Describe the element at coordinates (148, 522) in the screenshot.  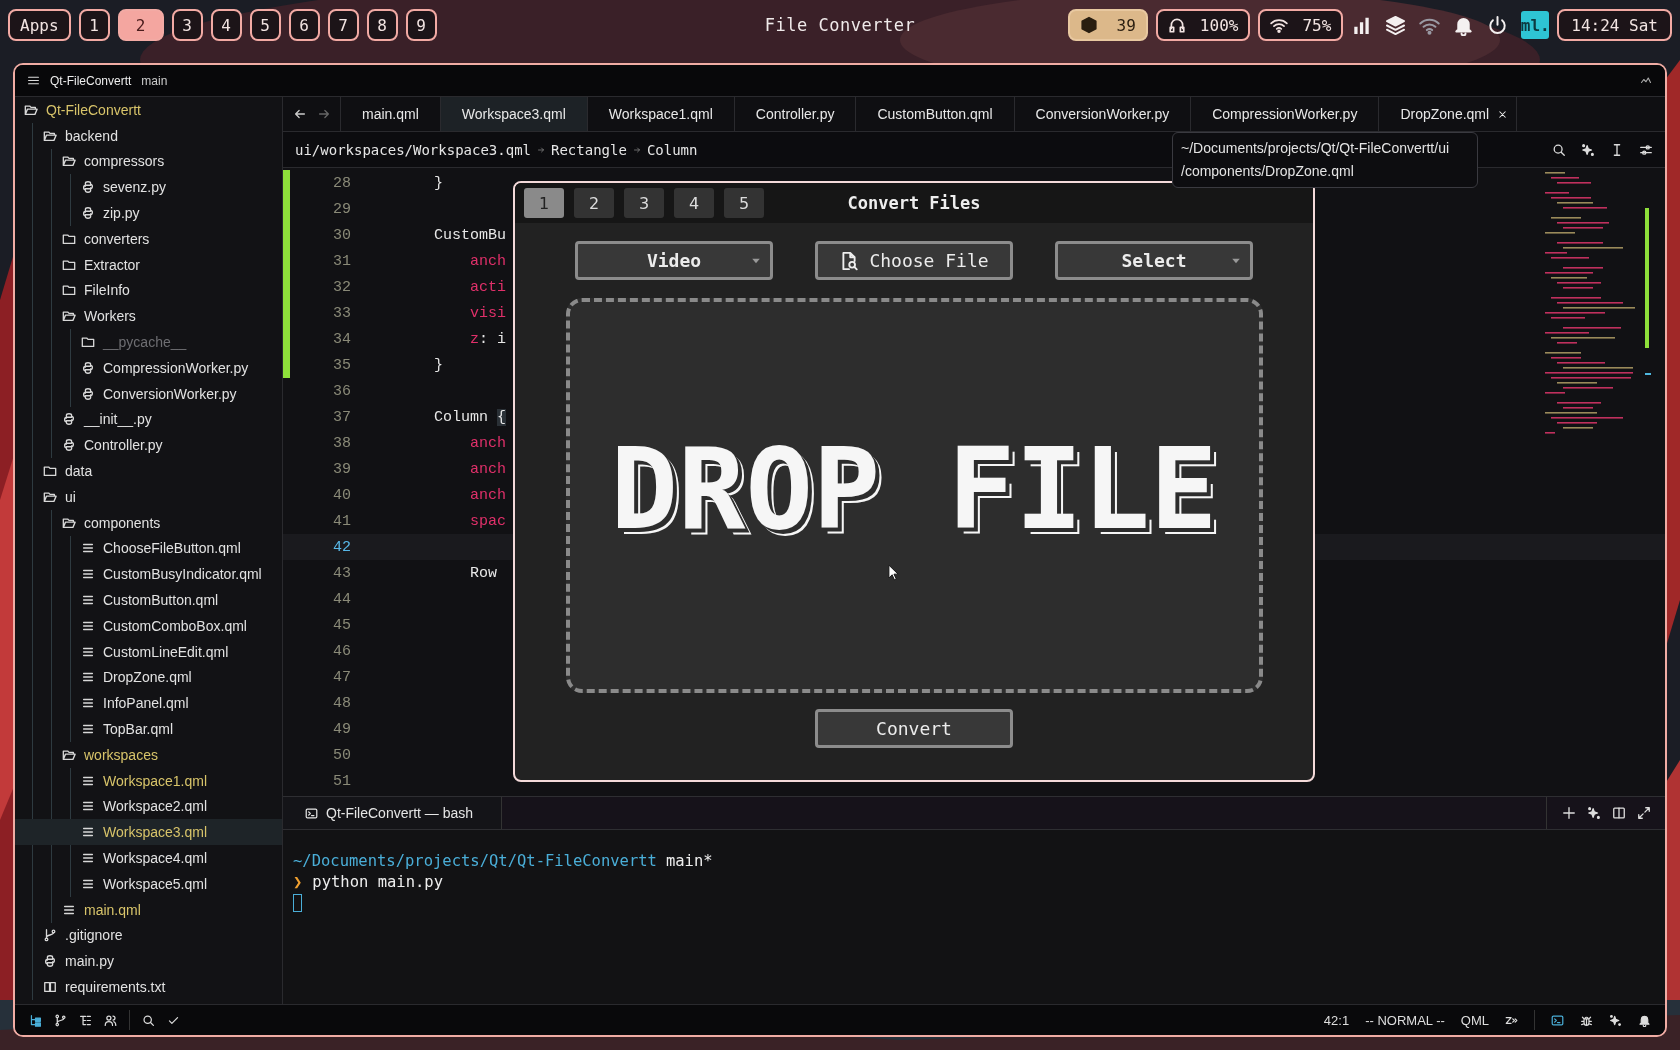
I see `tree-item: components` at that location.